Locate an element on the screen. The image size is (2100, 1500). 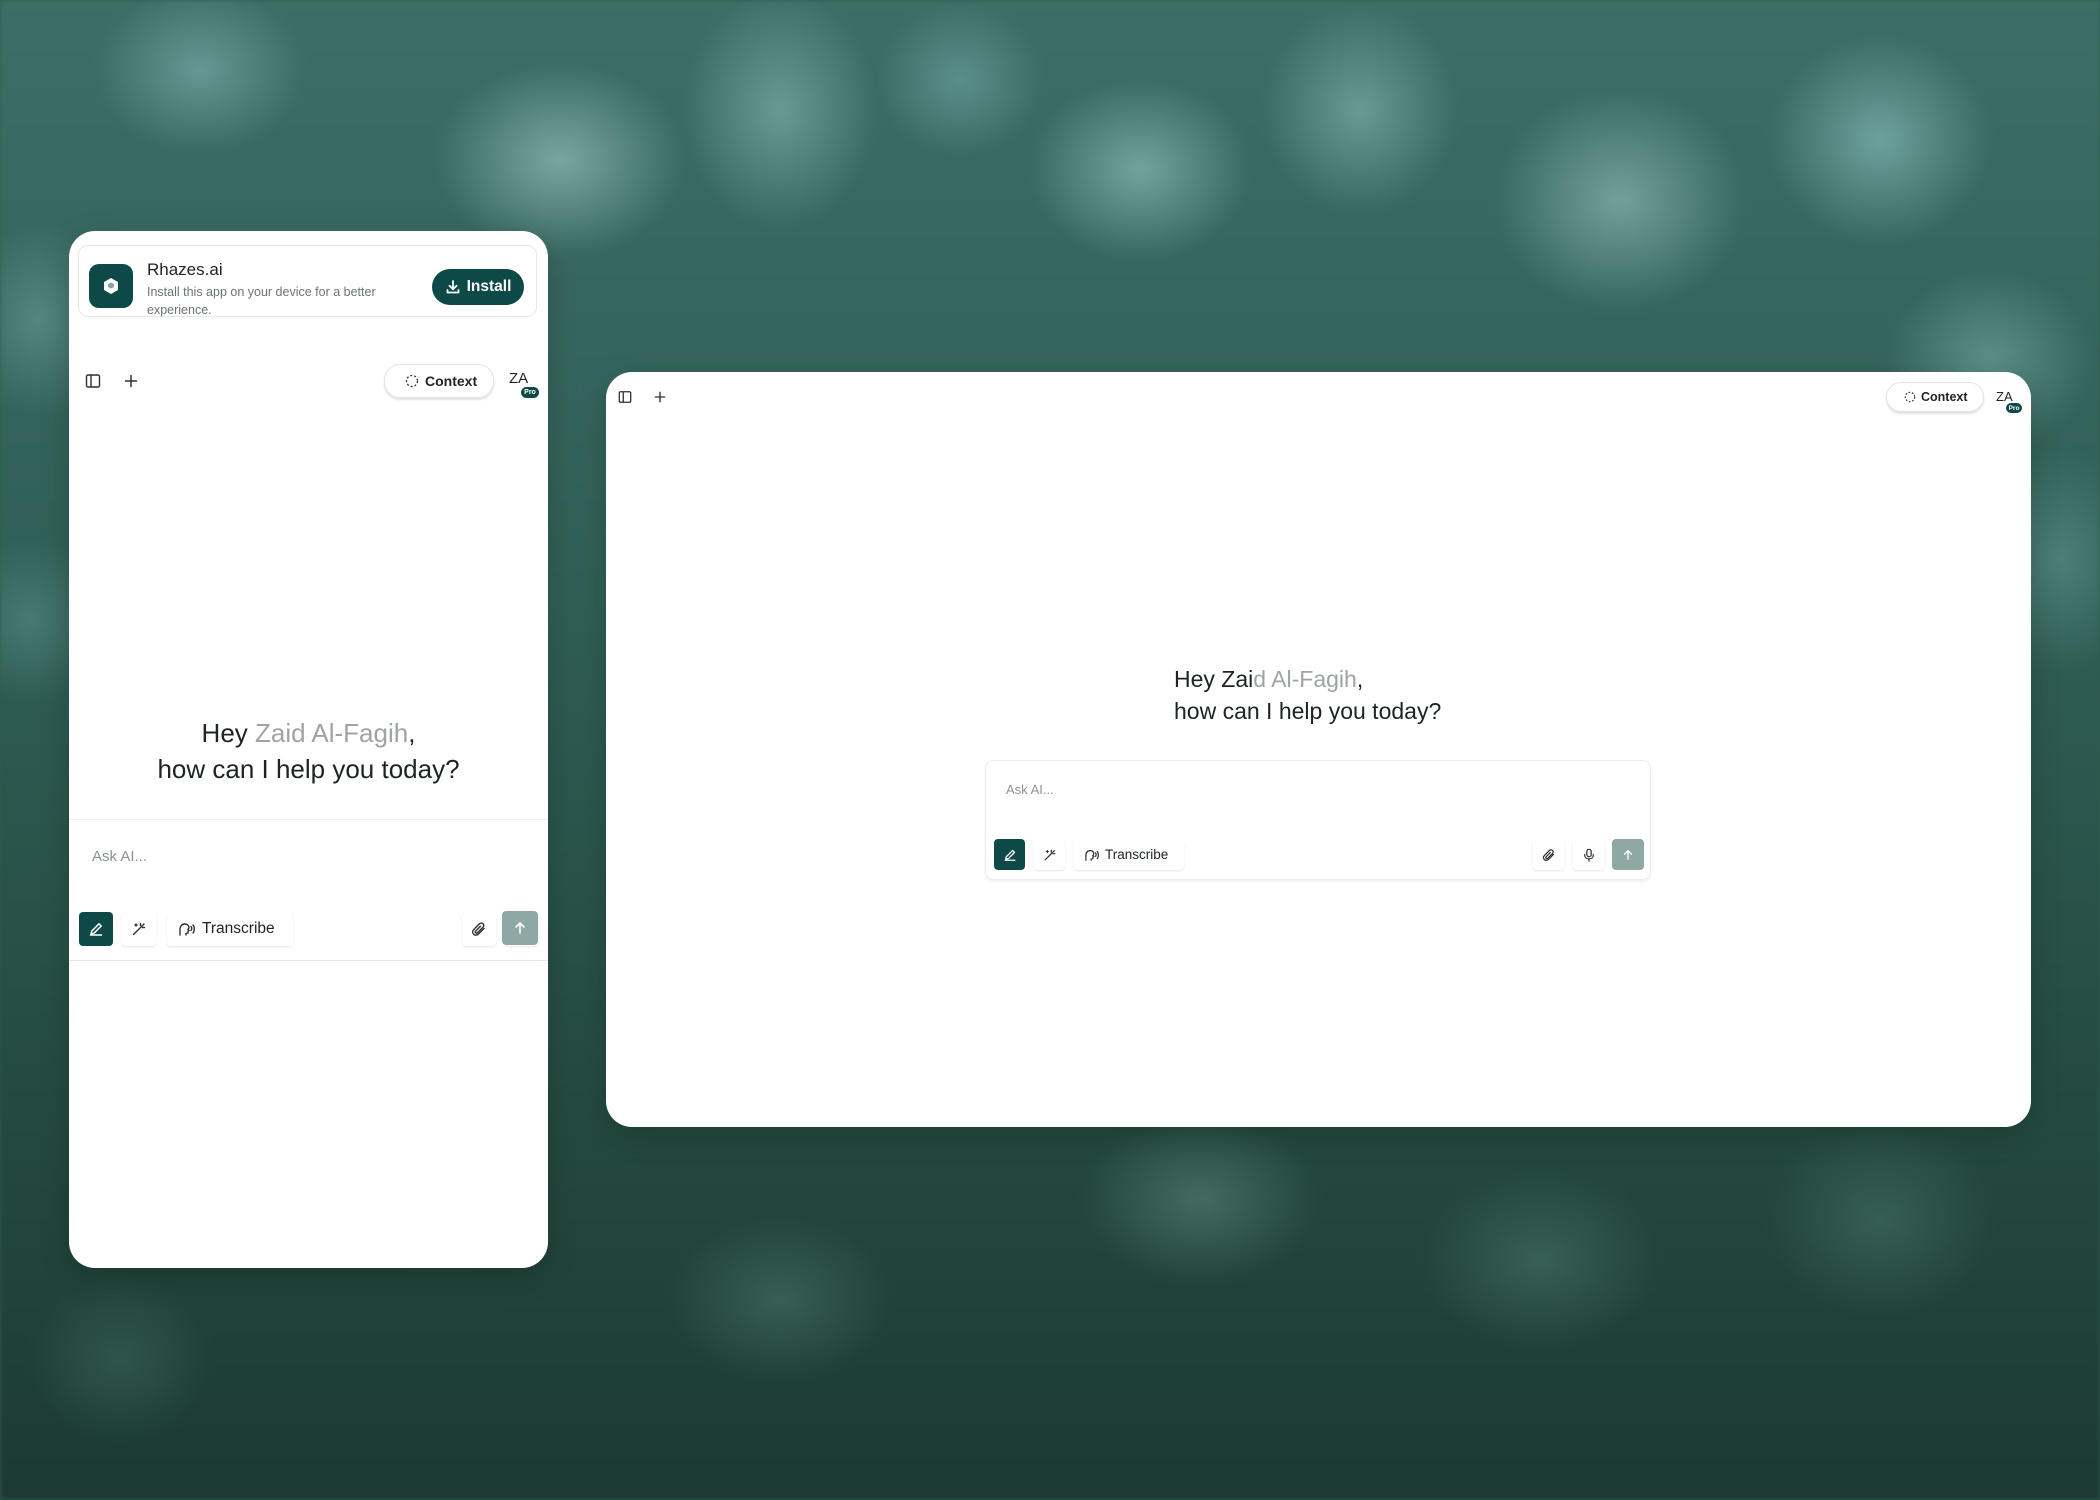
microphone-icon is located at coordinates (1588, 855).